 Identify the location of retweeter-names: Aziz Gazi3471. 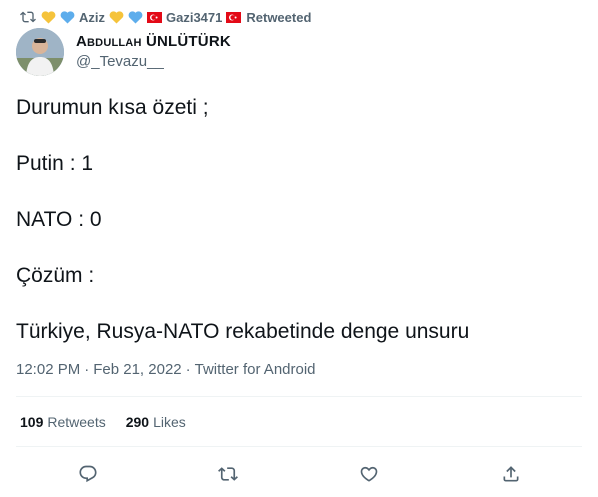
(141, 17).